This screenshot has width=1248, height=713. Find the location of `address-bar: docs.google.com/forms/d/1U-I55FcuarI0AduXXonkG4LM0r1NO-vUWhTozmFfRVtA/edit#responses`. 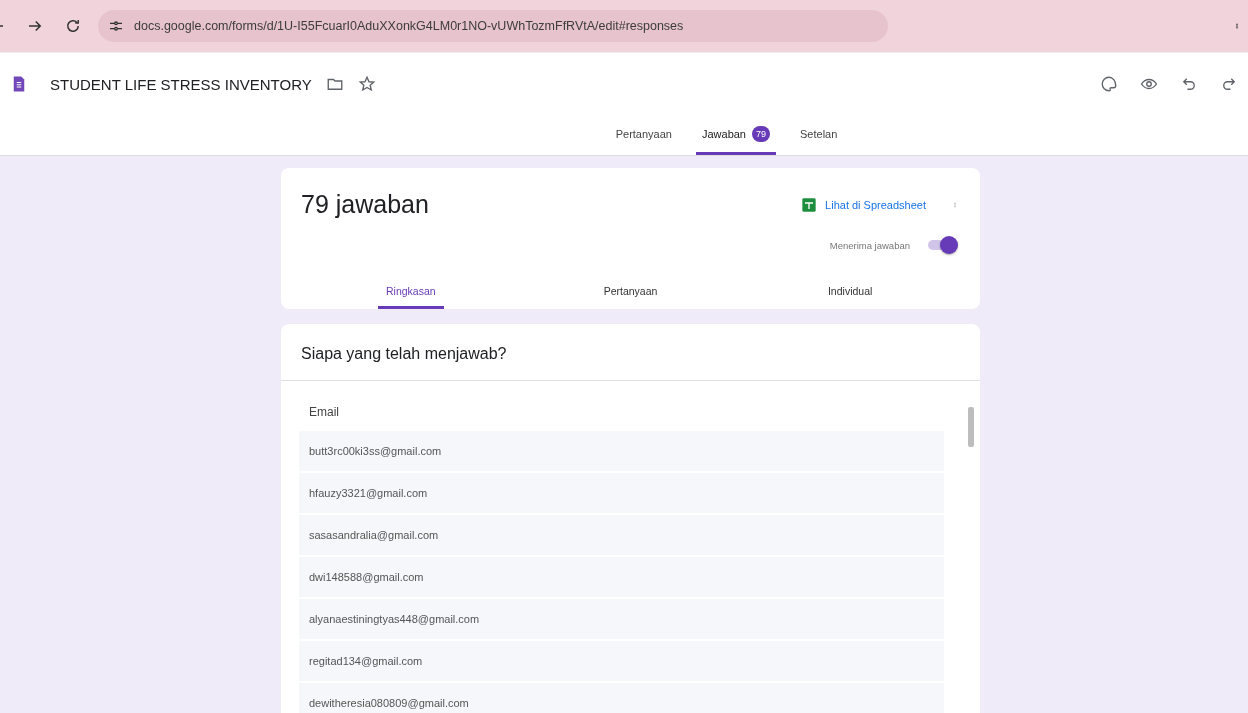

address-bar: docs.google.com/forms/d/1U-I55FcuarI0AduXXonkG4LM0r1NO-vUWhTozmFfRVtA/edit#responses is located at coordinates (493, 26).